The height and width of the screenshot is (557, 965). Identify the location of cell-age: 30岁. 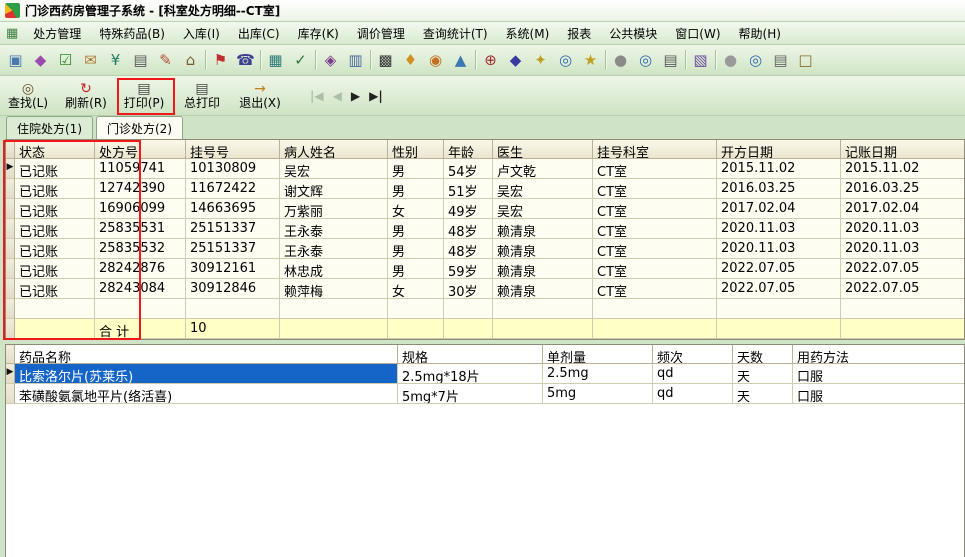
(468, 289).